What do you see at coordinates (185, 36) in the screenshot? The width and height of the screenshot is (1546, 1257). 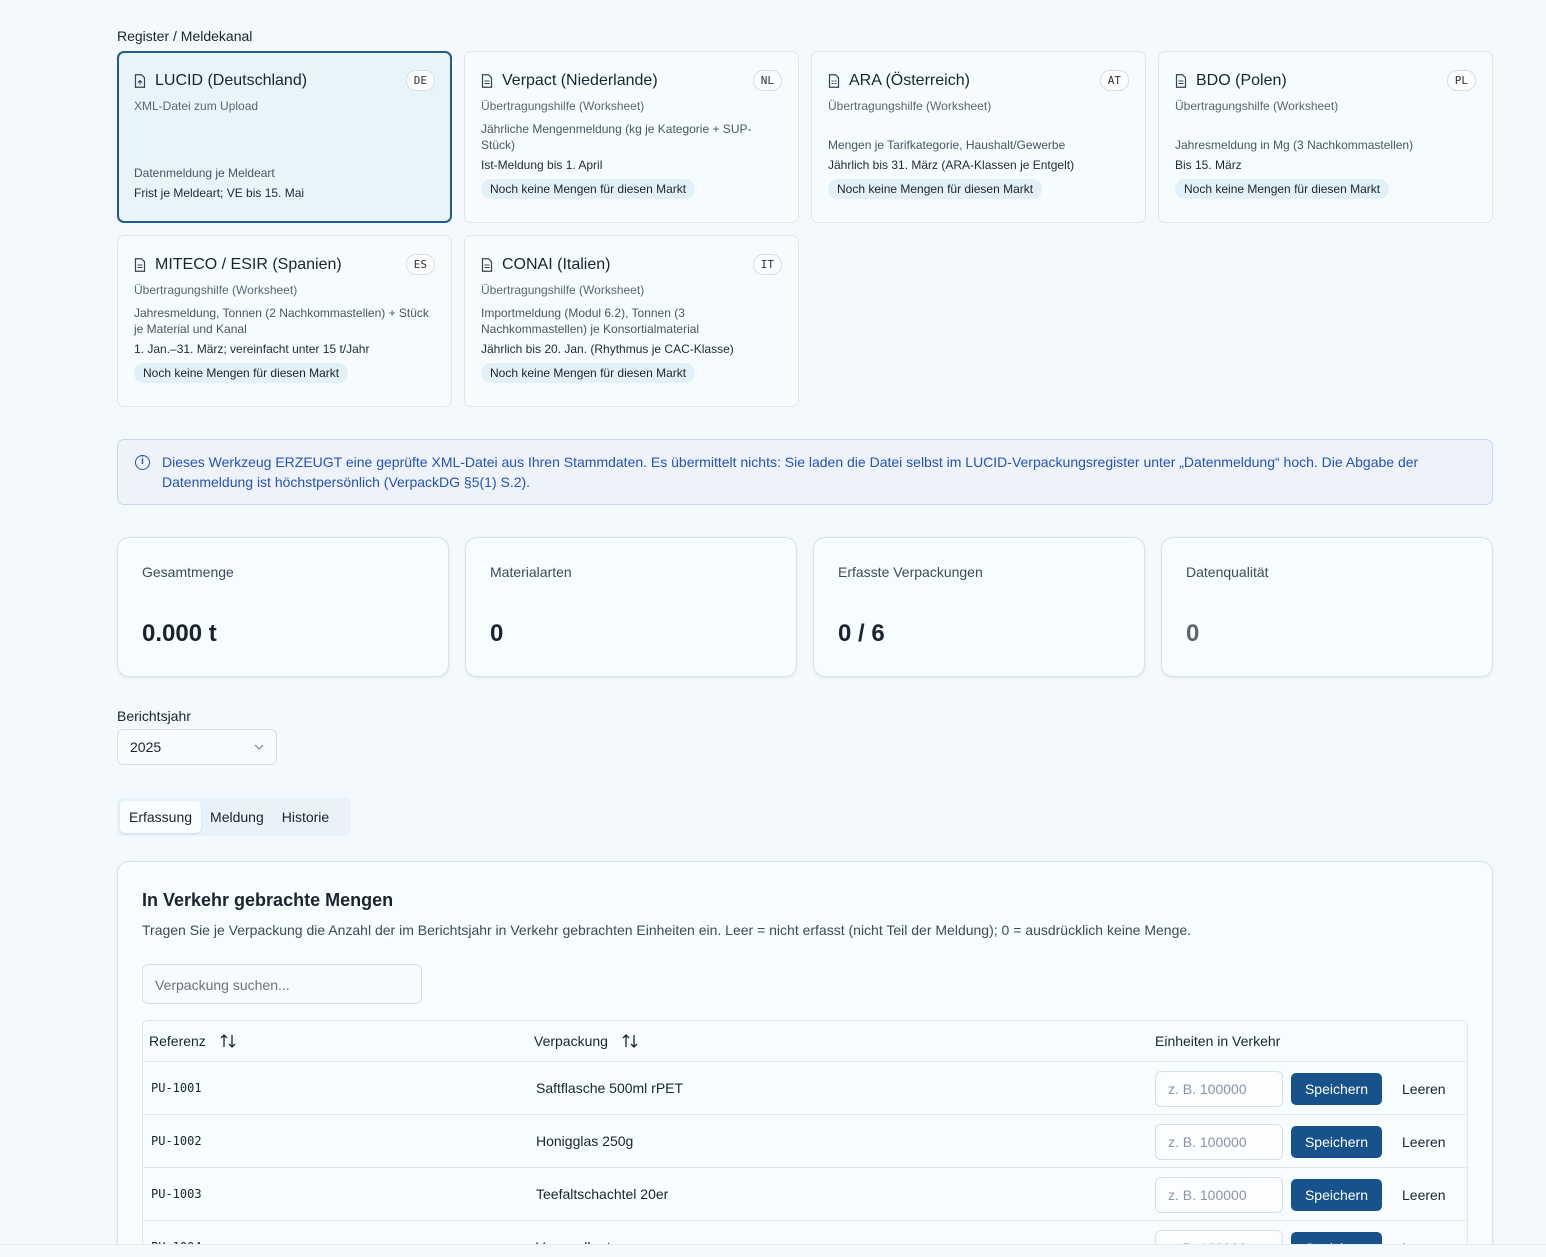 I see `register-section-label: Register / Meldekanal` at bounding box center [185, 36].